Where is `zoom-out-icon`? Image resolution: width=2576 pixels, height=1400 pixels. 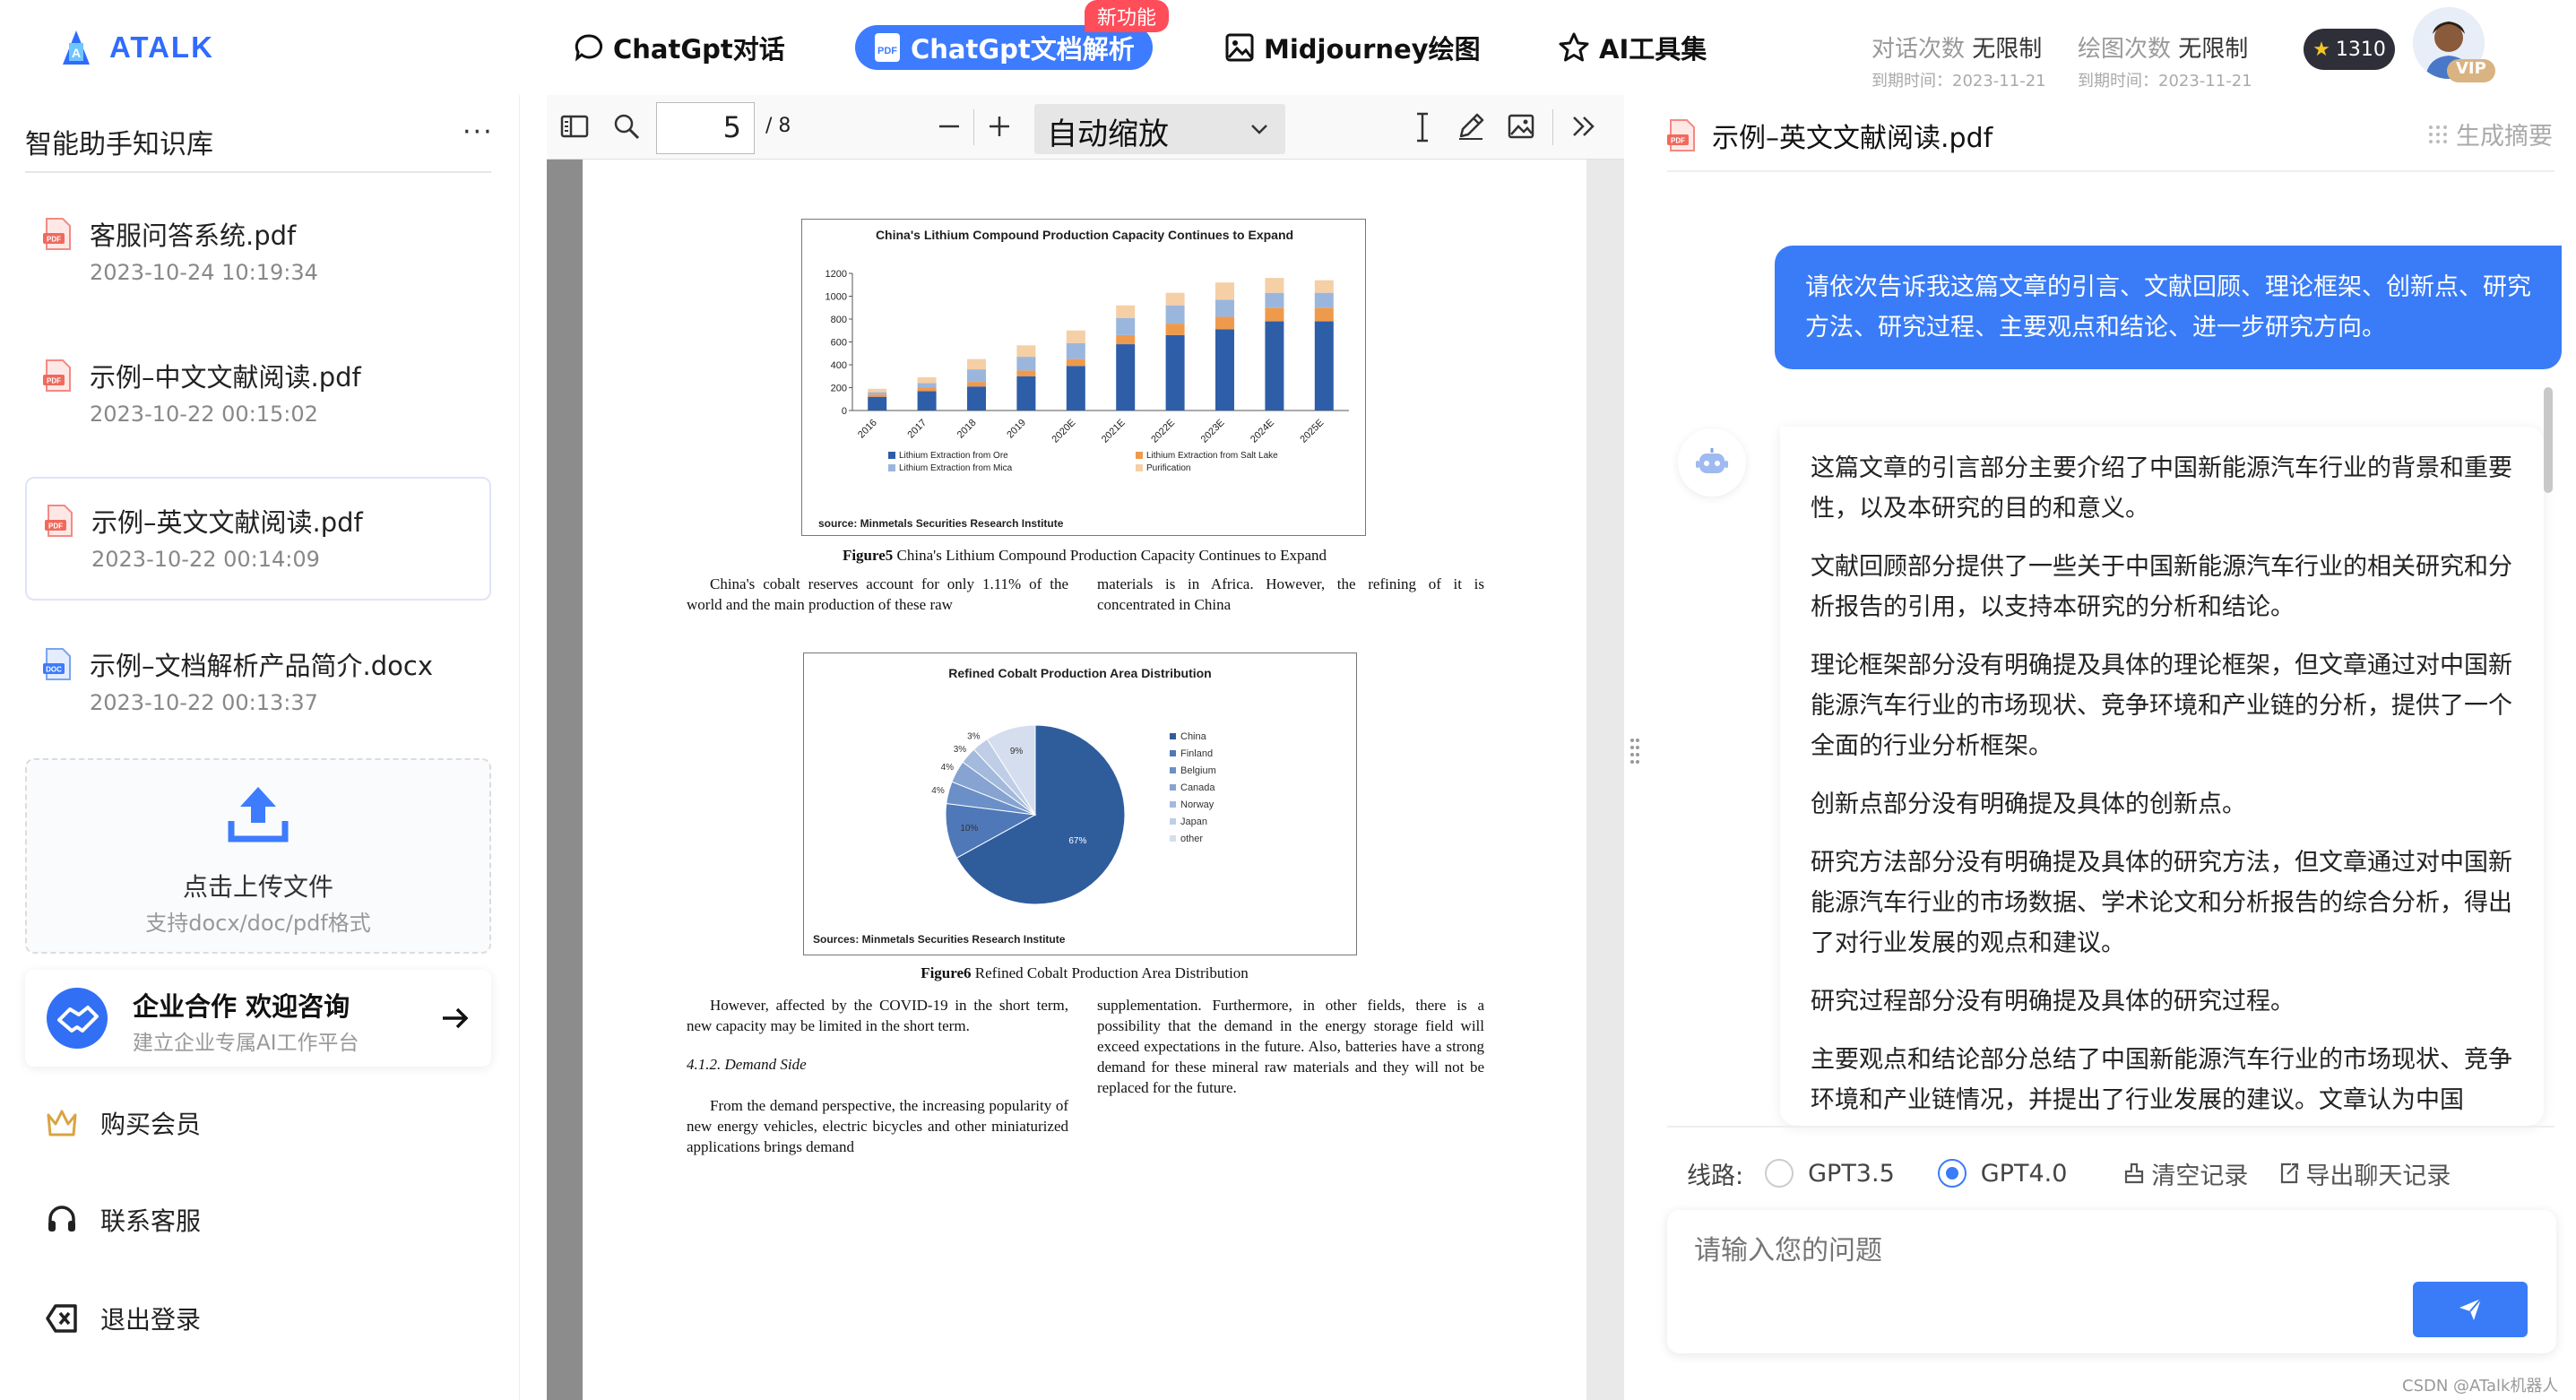 zoom-out-icon is located at coordinates (949, 126).